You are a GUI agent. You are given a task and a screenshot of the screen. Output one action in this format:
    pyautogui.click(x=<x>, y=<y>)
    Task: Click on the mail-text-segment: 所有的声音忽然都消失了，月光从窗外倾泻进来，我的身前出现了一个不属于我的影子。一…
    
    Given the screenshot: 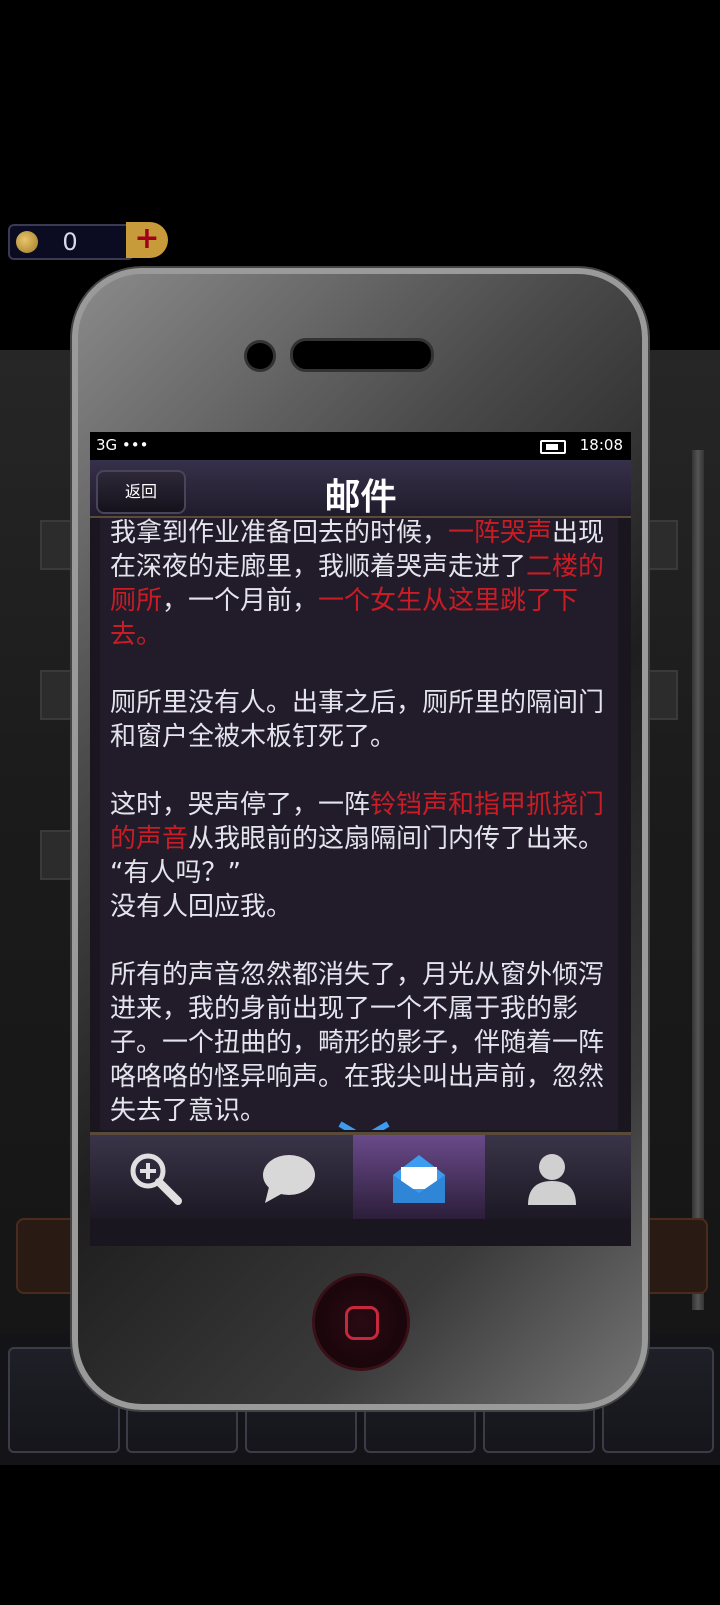 What is the action you would take?
    pyautogui.click(x=357, y=1043)
    